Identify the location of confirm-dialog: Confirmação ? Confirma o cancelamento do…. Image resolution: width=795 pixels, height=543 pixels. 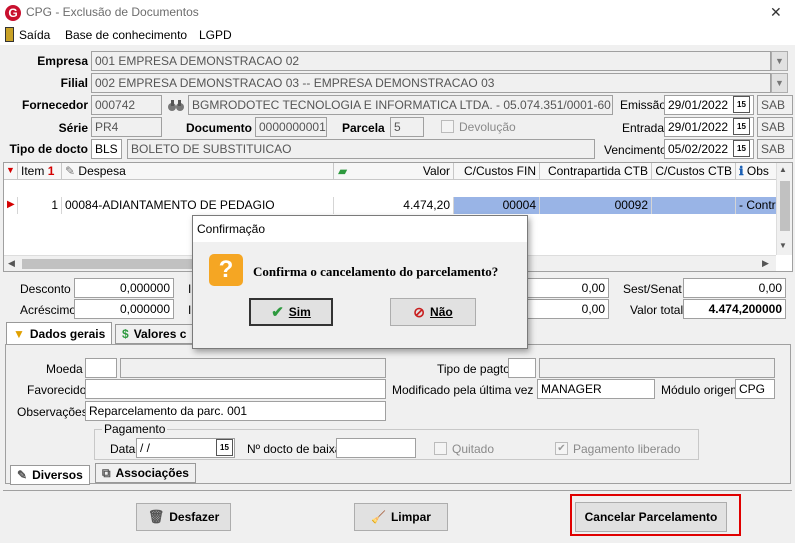
(360, 282).